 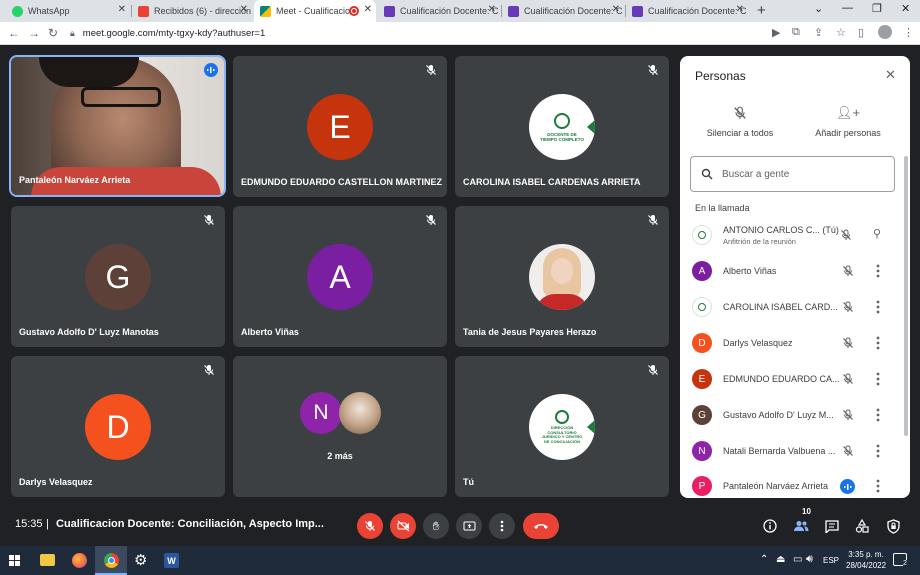 What do you see at coordinates (848, 125) in the screenshot?
I see `add-people-button: 👤︎+ Añadir personas` at bounding box center [848, 125].